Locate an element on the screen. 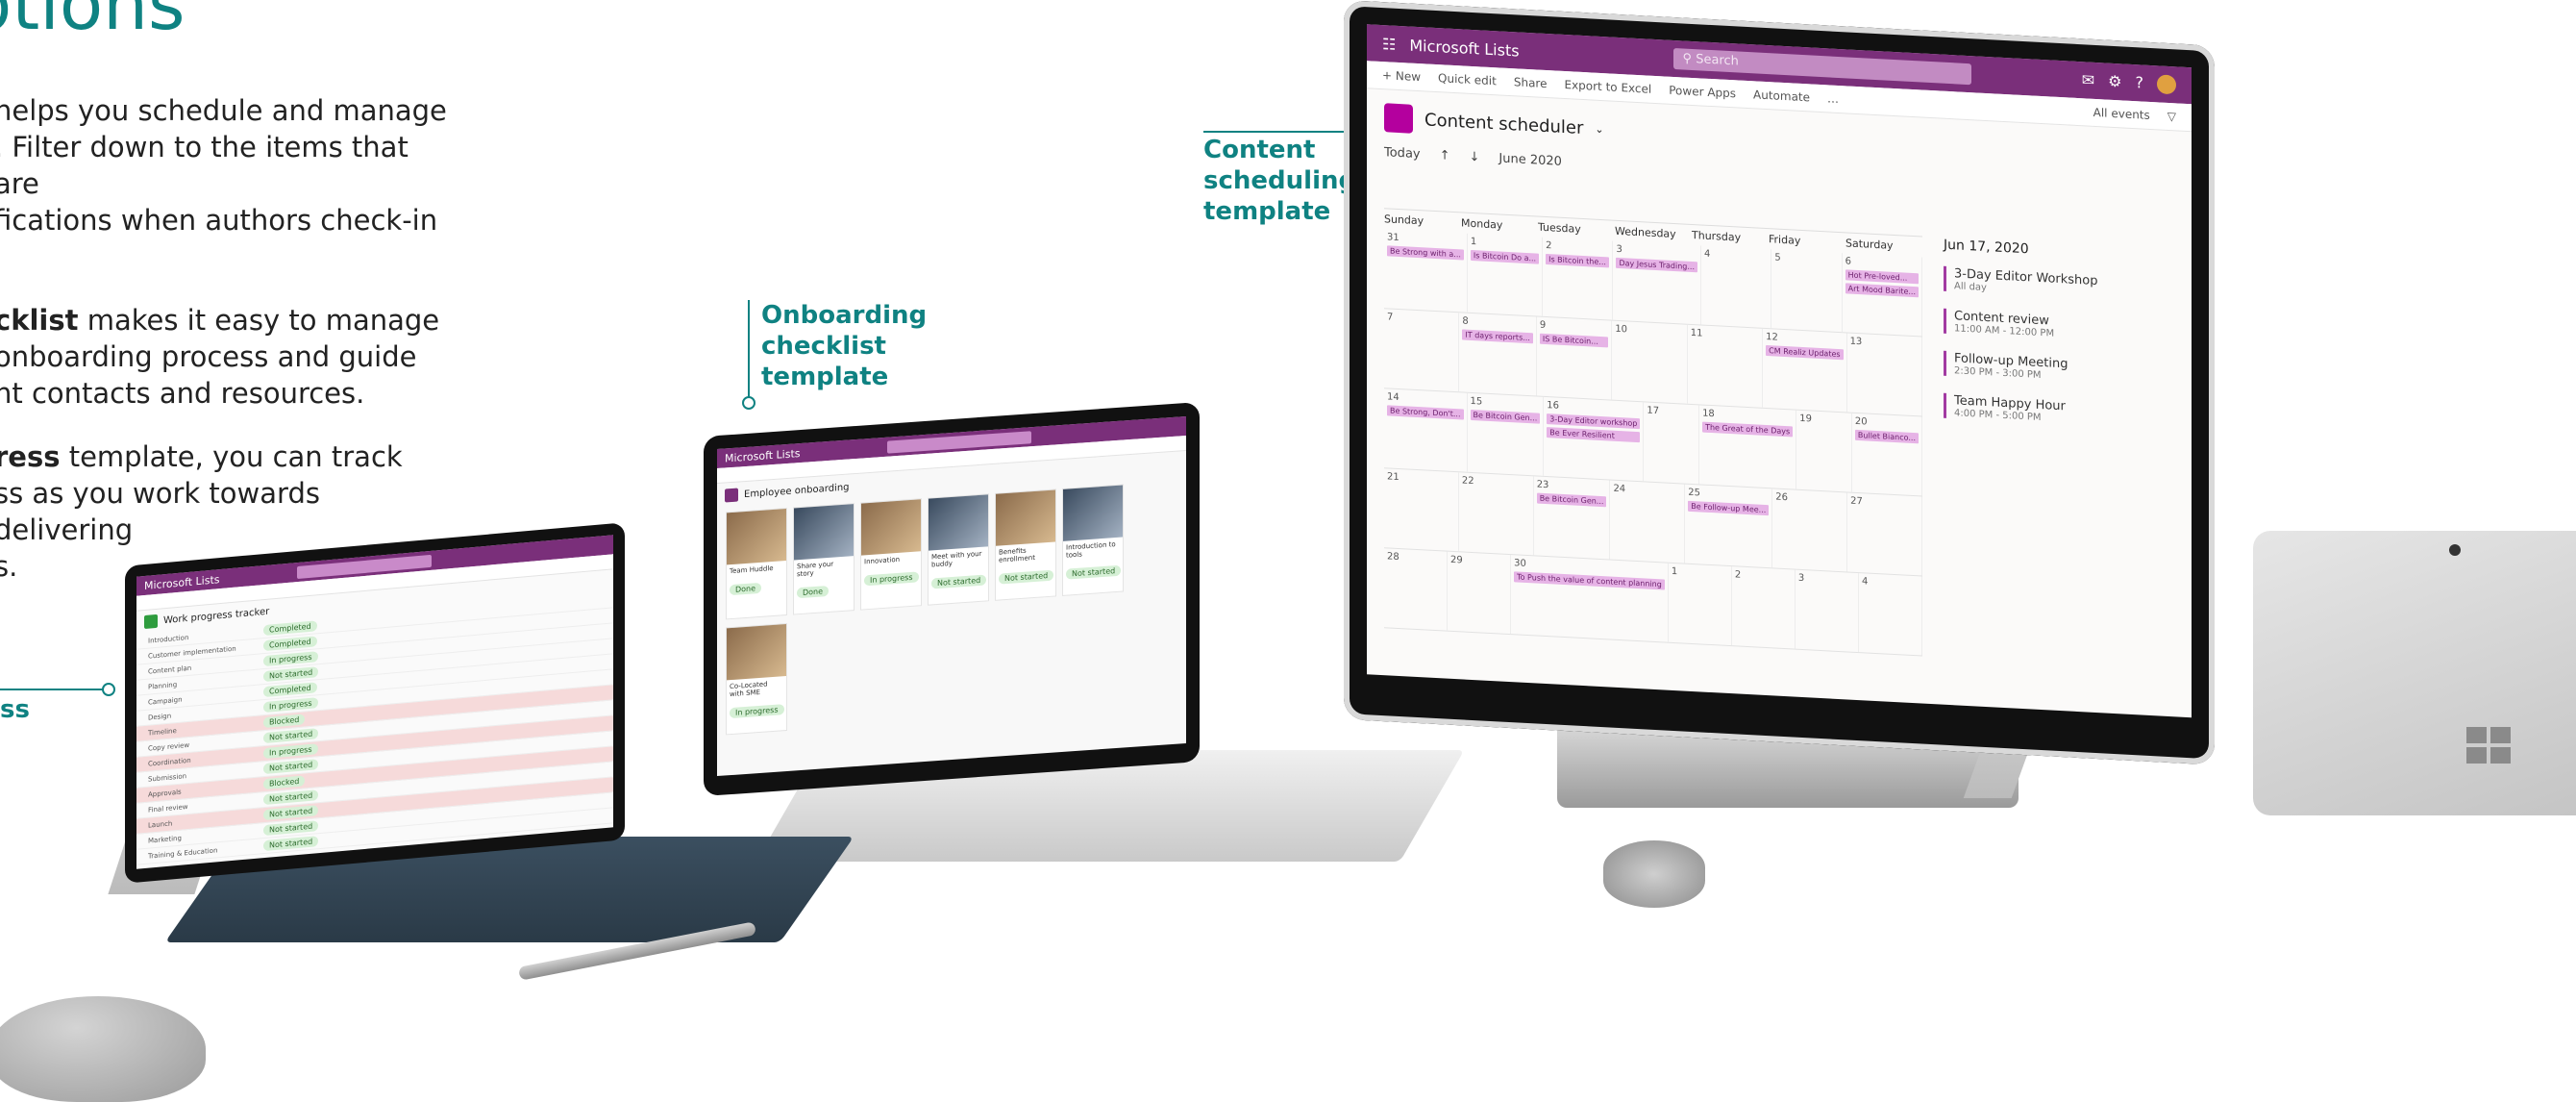 This screenshot has width=2576, height=1102. calendar-day-cell: 27 is located at coordinates (1884, 534).